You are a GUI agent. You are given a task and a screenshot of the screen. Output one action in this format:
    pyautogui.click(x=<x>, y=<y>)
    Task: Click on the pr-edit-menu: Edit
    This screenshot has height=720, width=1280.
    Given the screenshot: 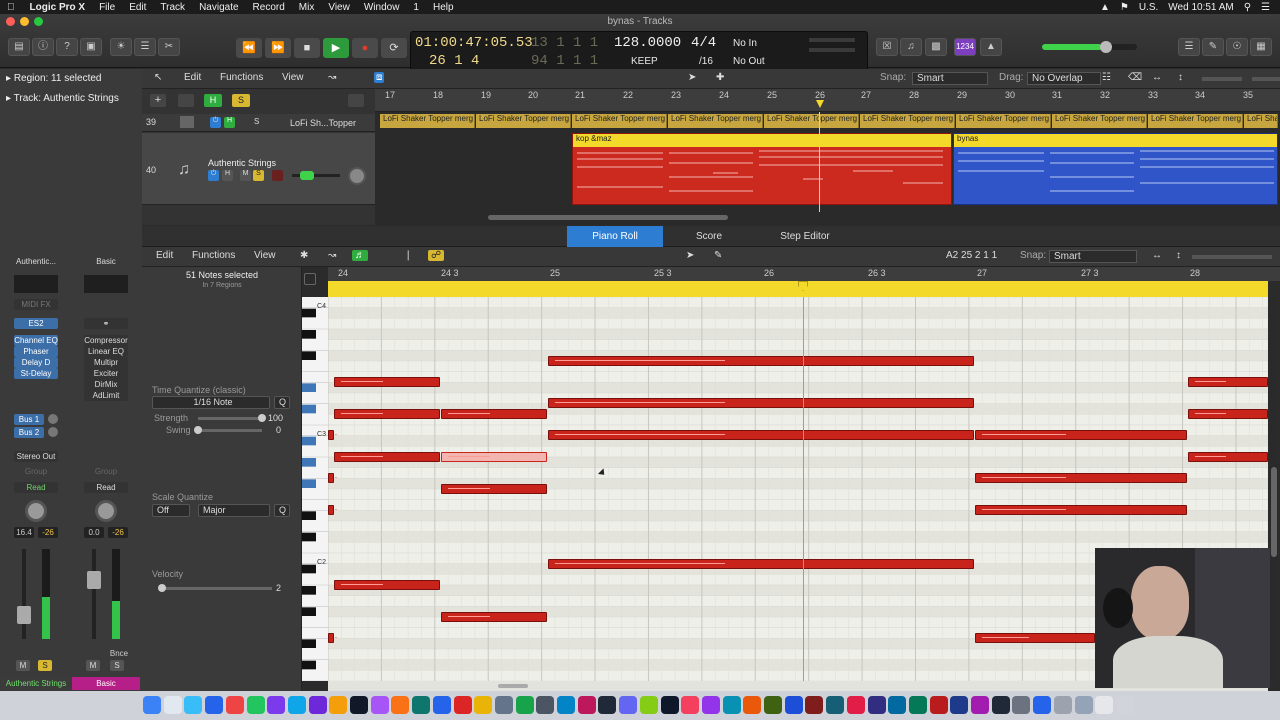 What is the action you would take?
    pyautogui.click(x=164, y=255)
    